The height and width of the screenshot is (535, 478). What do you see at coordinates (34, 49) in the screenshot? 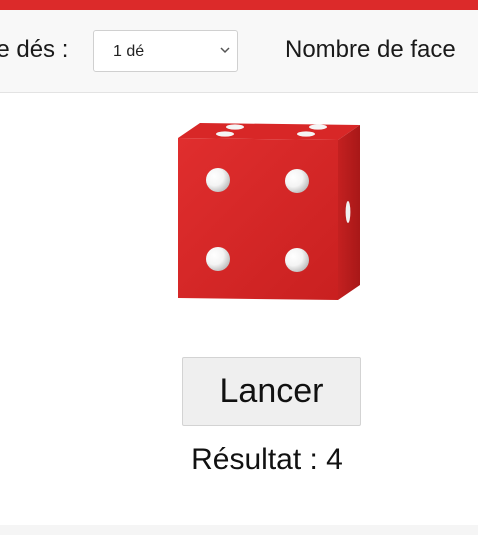
I see `dice-count-label: le dés :` at bounding box center [34, 49].